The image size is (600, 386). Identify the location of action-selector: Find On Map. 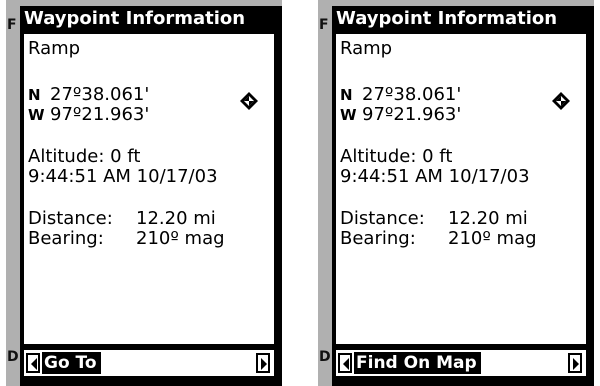
(461, 363).